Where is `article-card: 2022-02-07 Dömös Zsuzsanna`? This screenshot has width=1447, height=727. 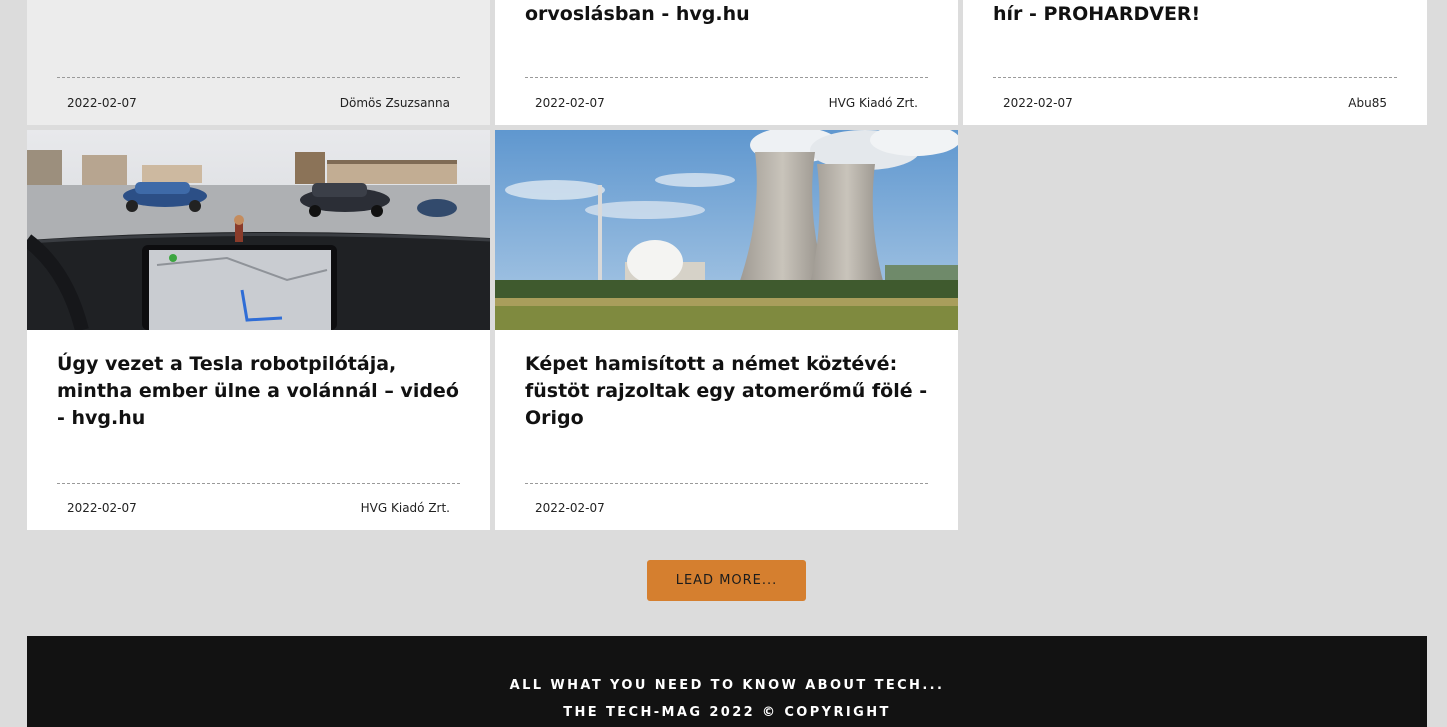 article-card: 2022-02-07 Dömös Zsuzsanna is located at coordinates (258, 62).